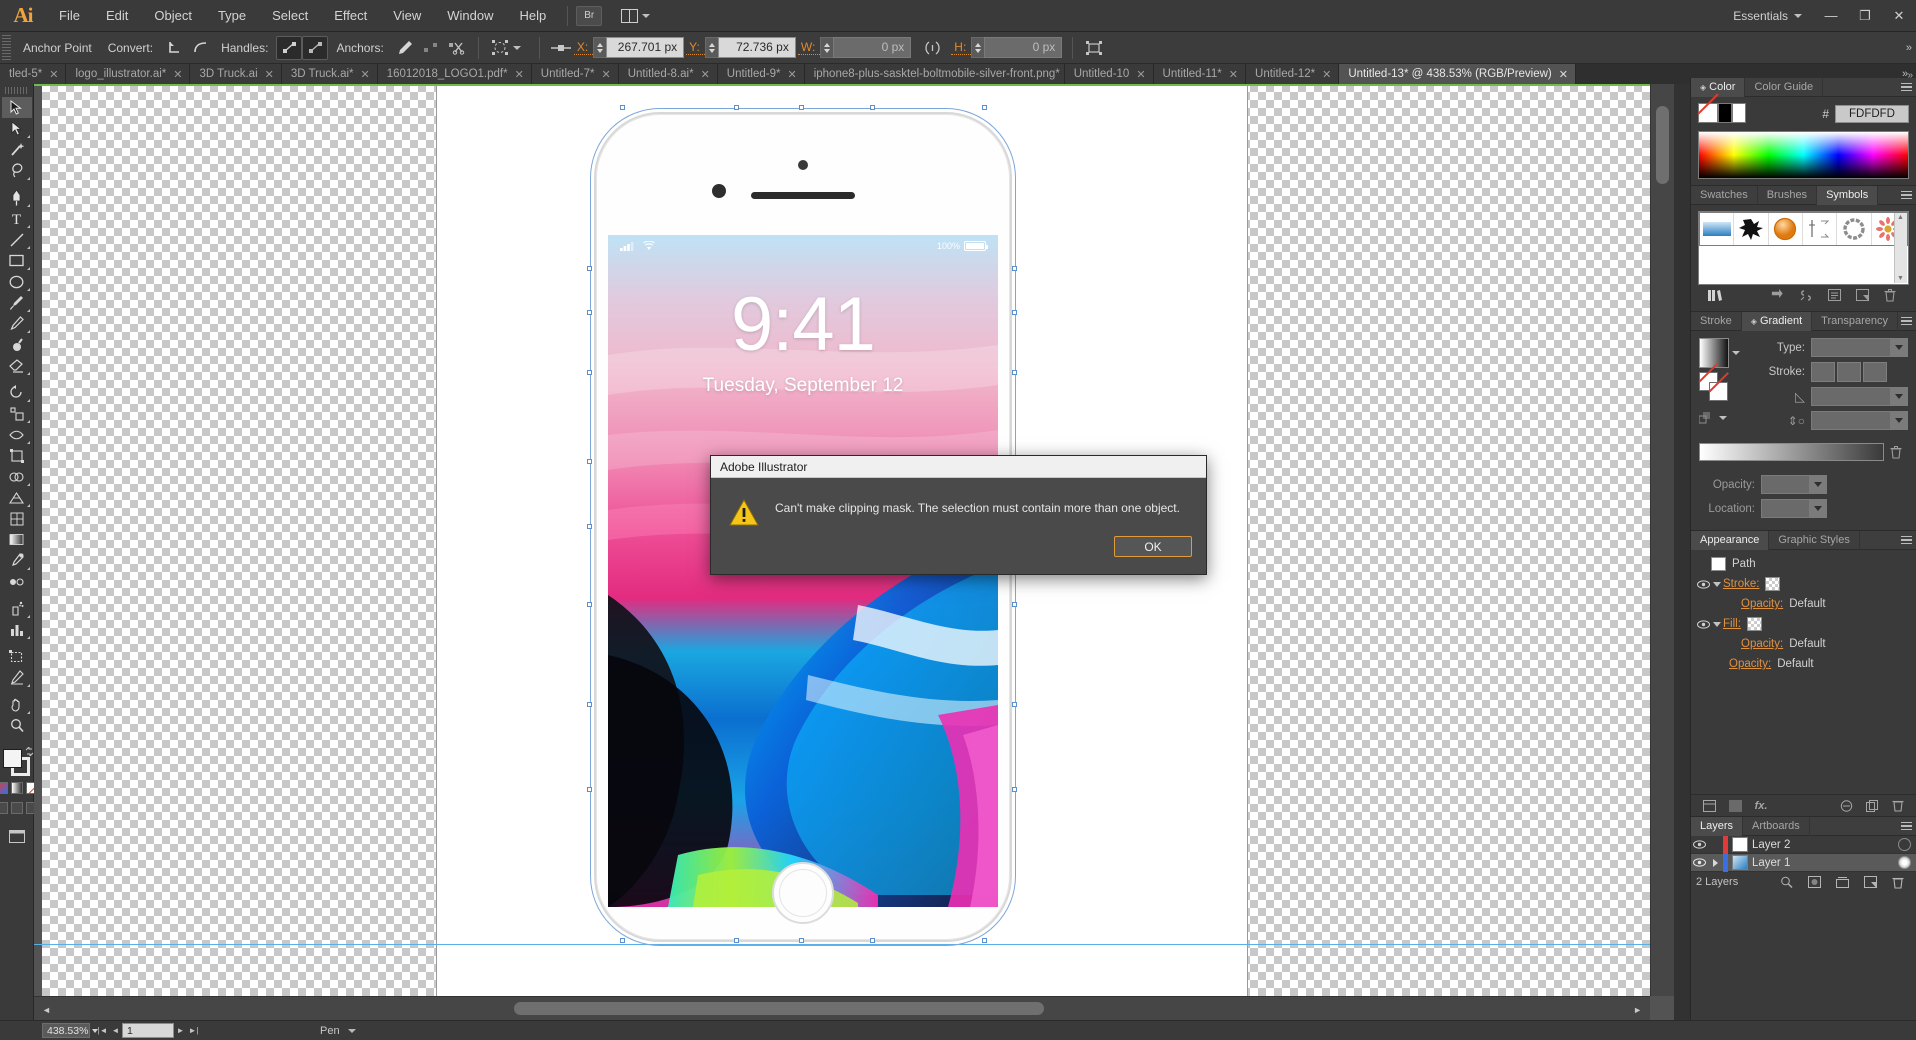 This screenshot has width=1916, height=1040. I want to click on perspective-grid-tool, so click(17, 497).